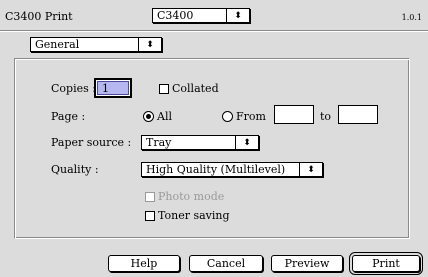  I want to click on page-to-label: to, so click(326, 116).